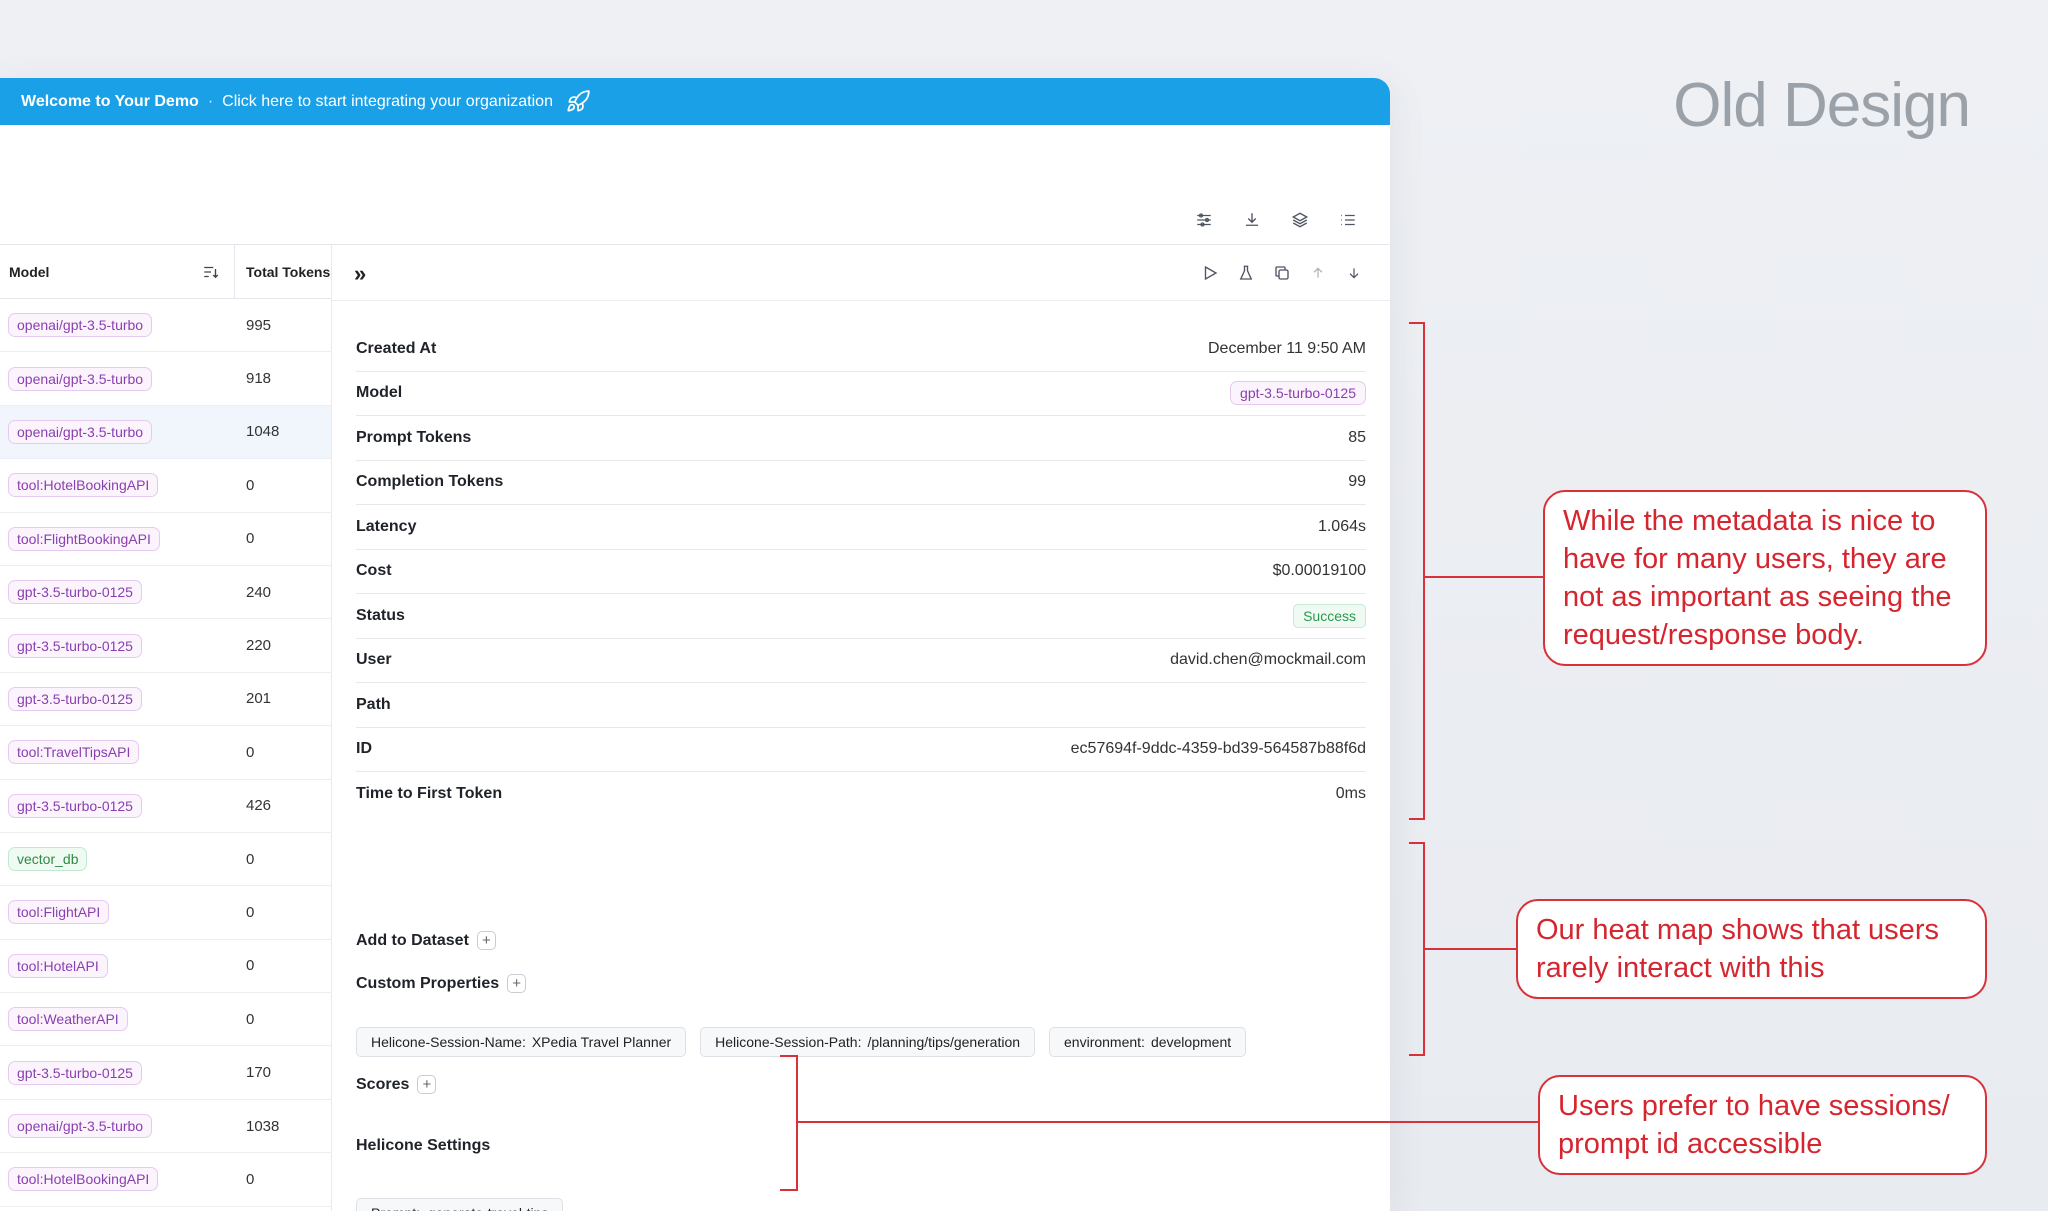 The width and height of the screenshot is (2048, 1211). I want to click on column-label-total-tokens: Total Tokens, so click(288, 271).